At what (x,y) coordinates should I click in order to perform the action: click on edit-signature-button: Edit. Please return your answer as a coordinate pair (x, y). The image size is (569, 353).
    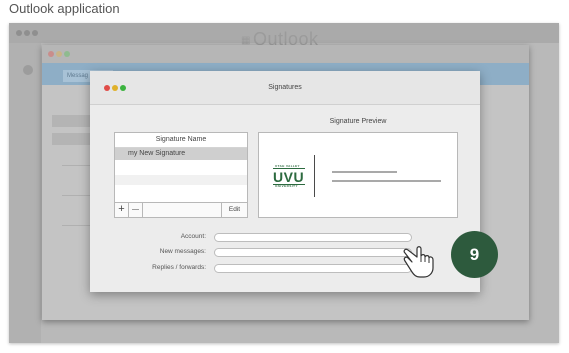
    Looking at the image, I should click on (234, 210).